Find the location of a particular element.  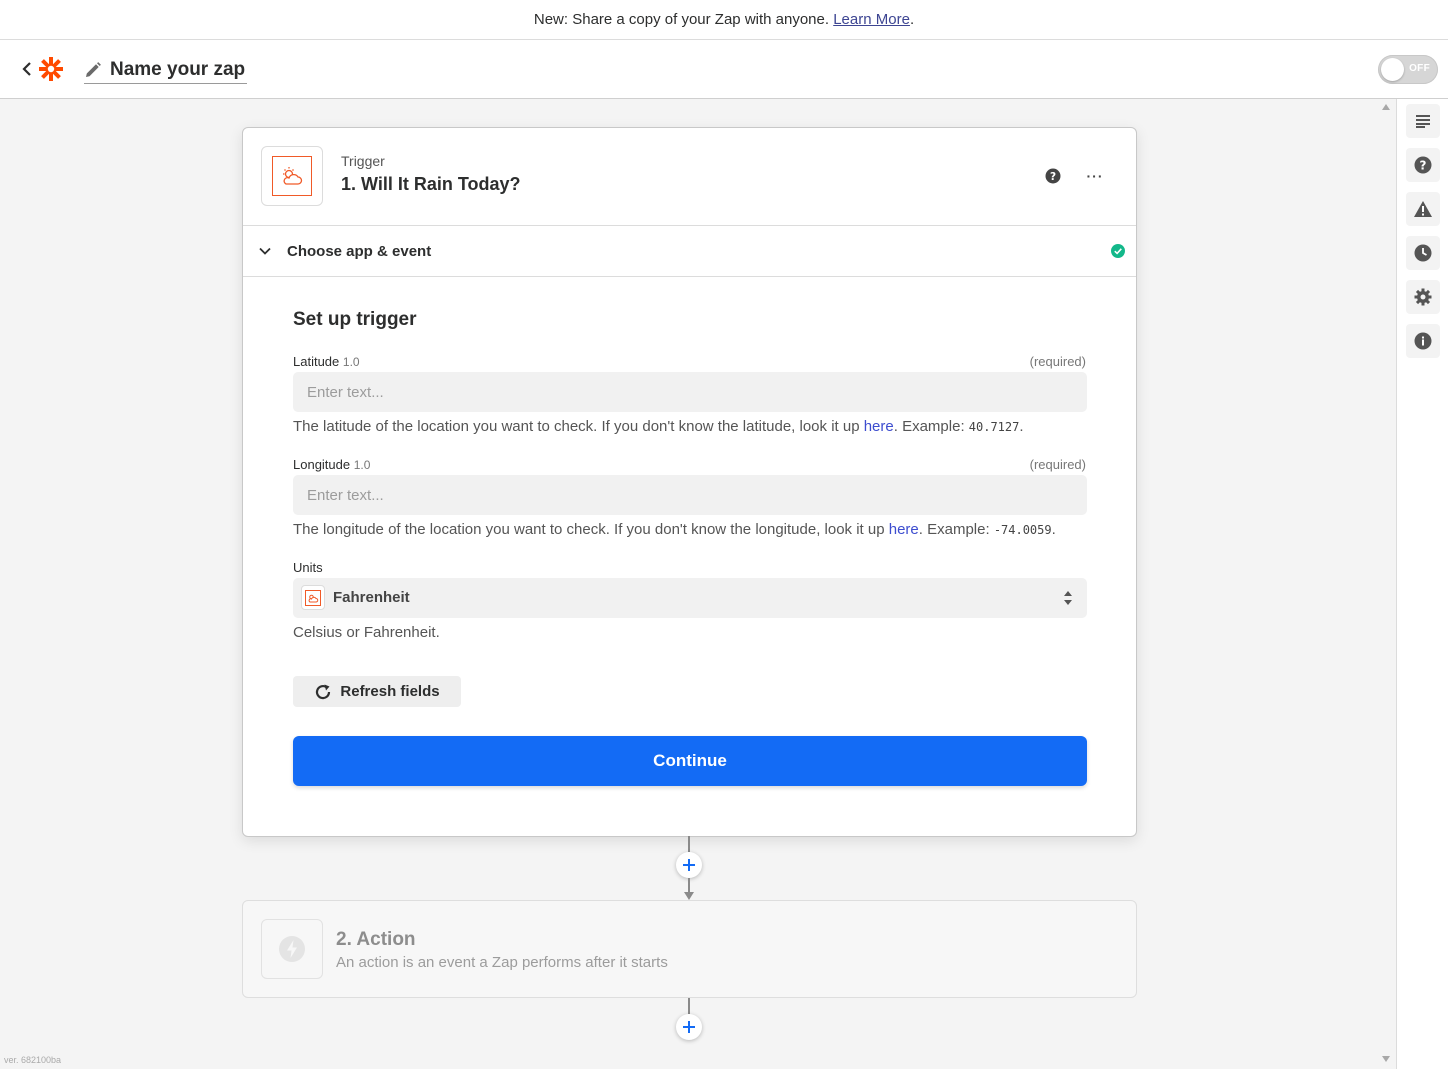

notes-button is located at coordinates (1423, 121).